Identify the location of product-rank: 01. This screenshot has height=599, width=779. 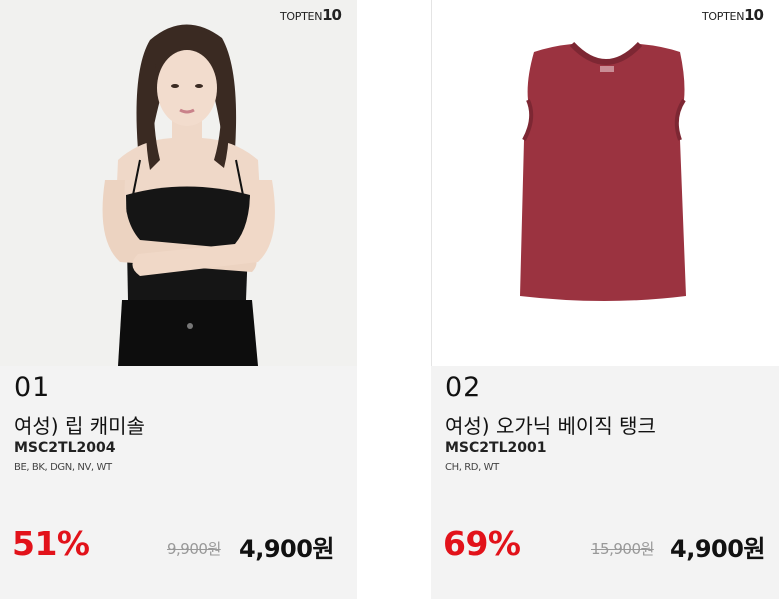
(32, 387).